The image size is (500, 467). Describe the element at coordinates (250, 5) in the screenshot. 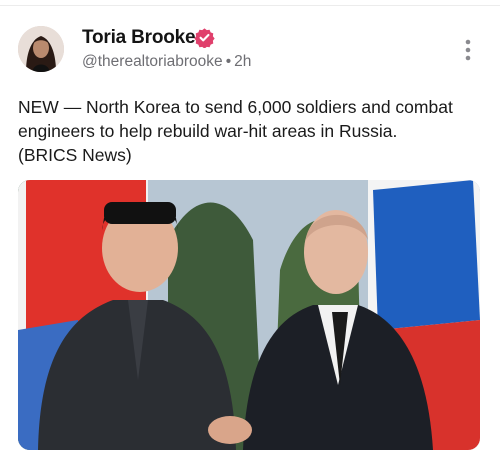

I see `top-divider` at that location.